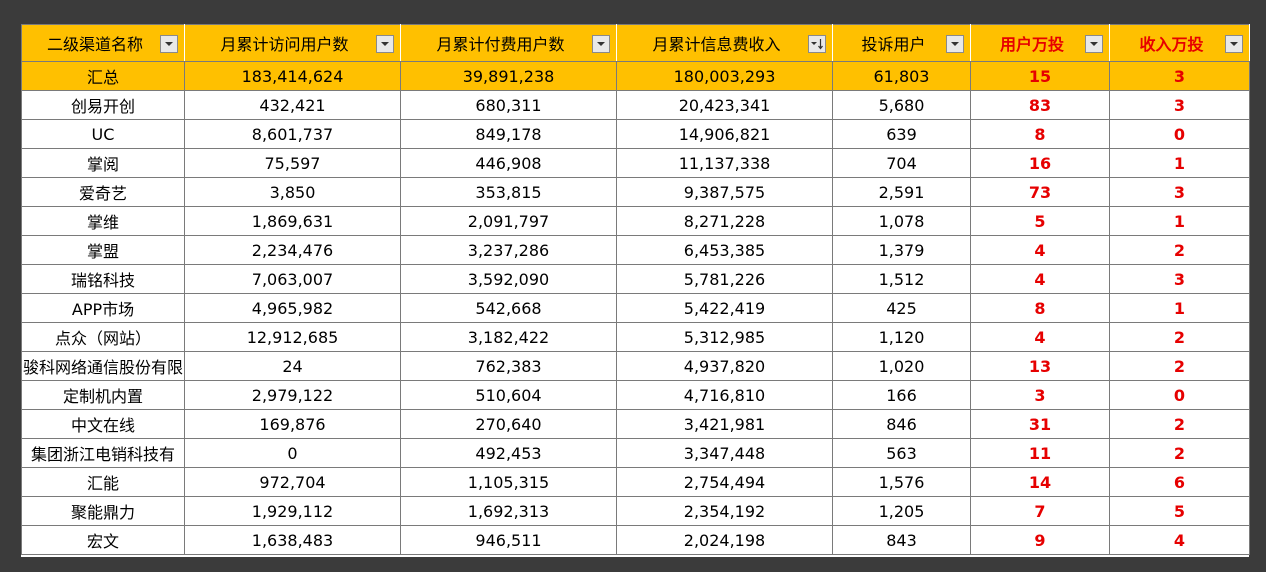 This screenshot has width=1266, height=572. What do you see at coordinates (724, 221) in the screenshot?
I see `cell-revenue: 8,271,228` at bounding box center [724, 221].